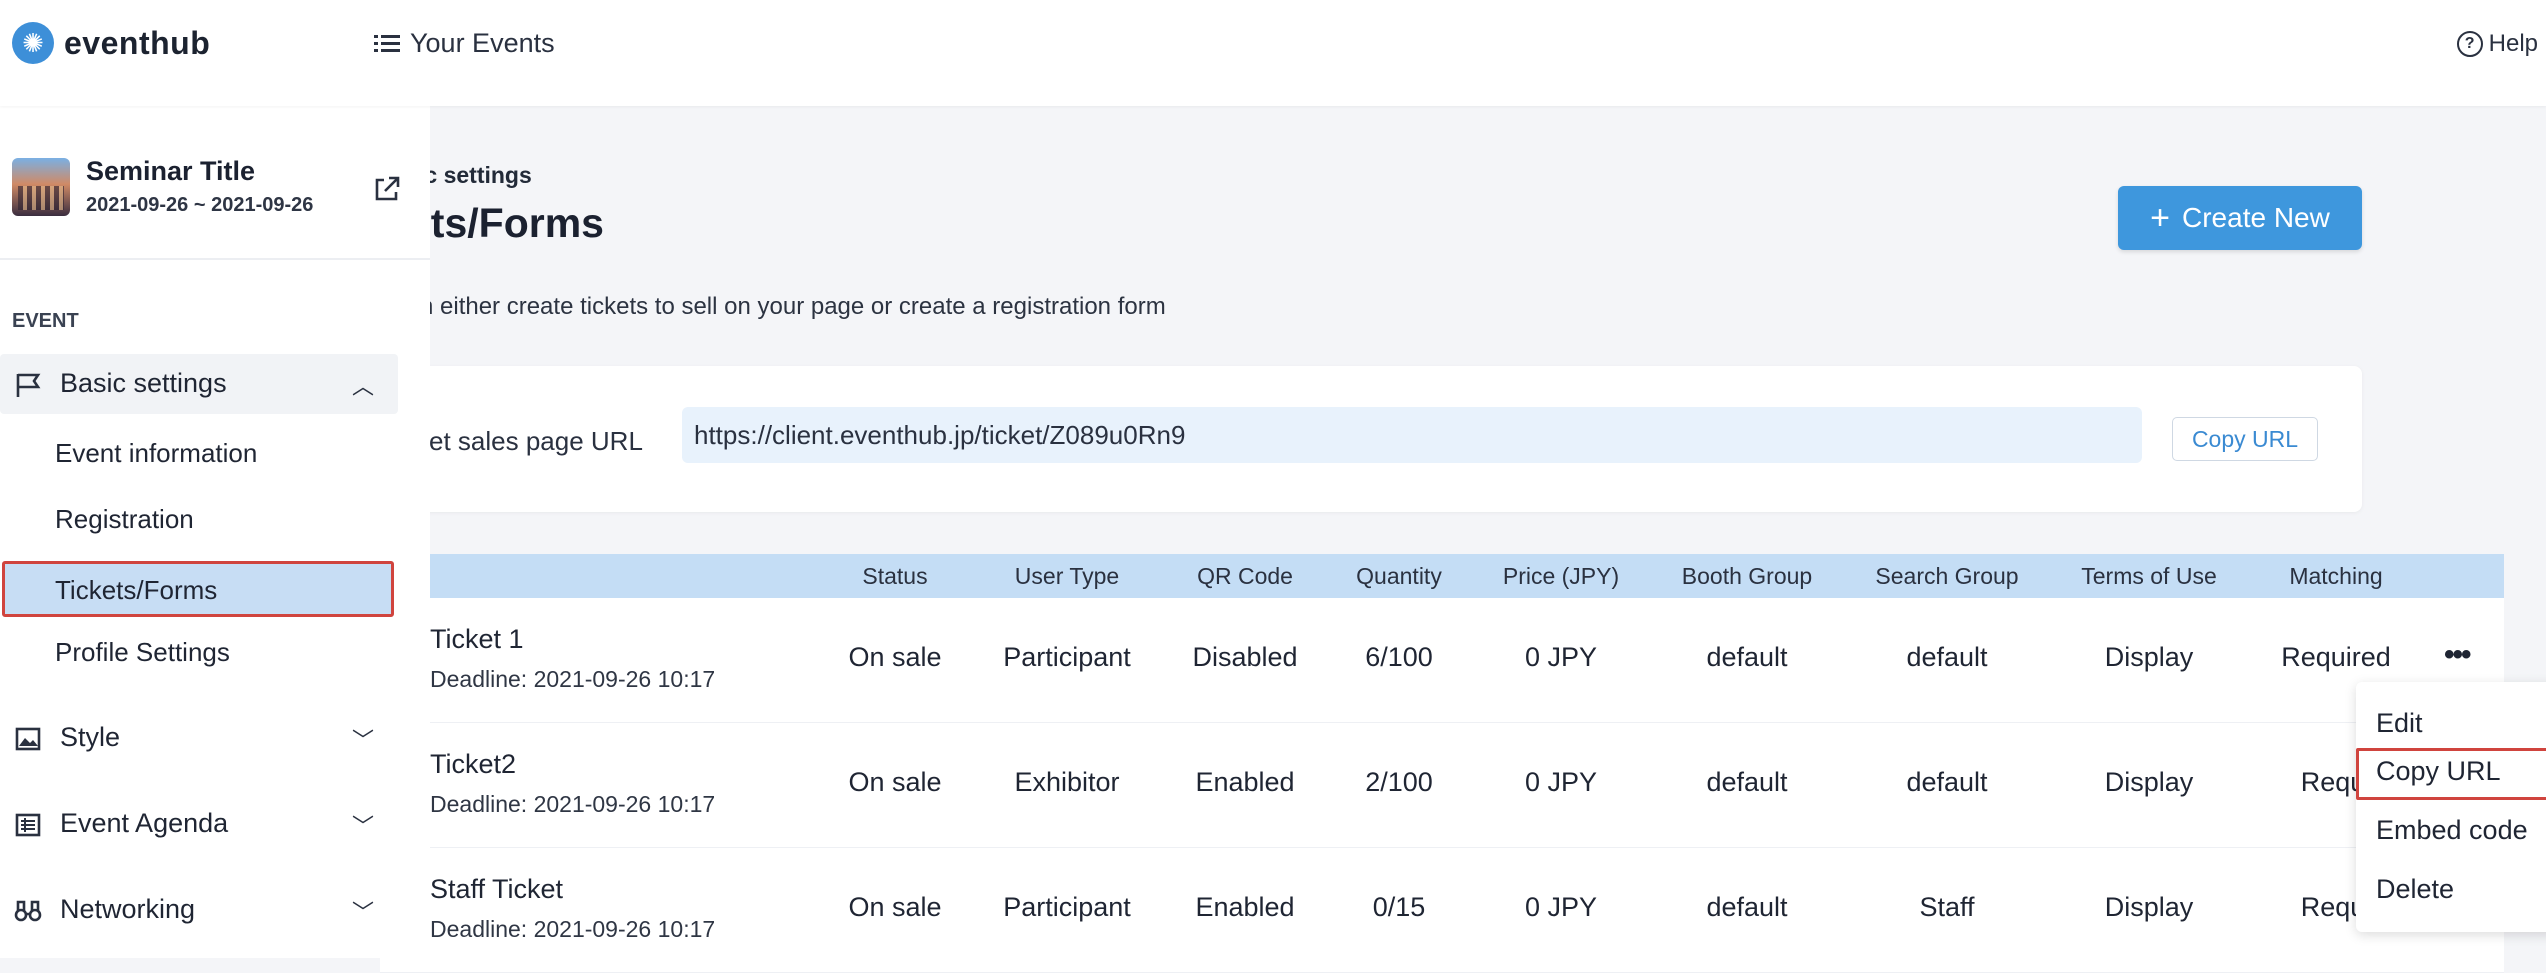 This screenshot has width=2546, height=973. What do you see at coordinates (2469, 44) in the screenshot?
I see `help-icon: ?` at bounding box center [2469, 44].